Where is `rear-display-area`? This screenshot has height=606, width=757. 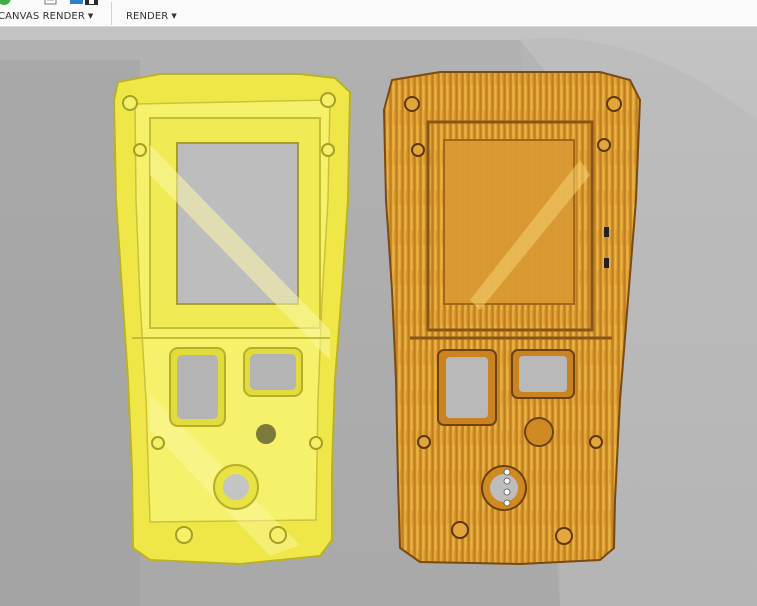
rear-display-area is located at coordinates (509, 222).